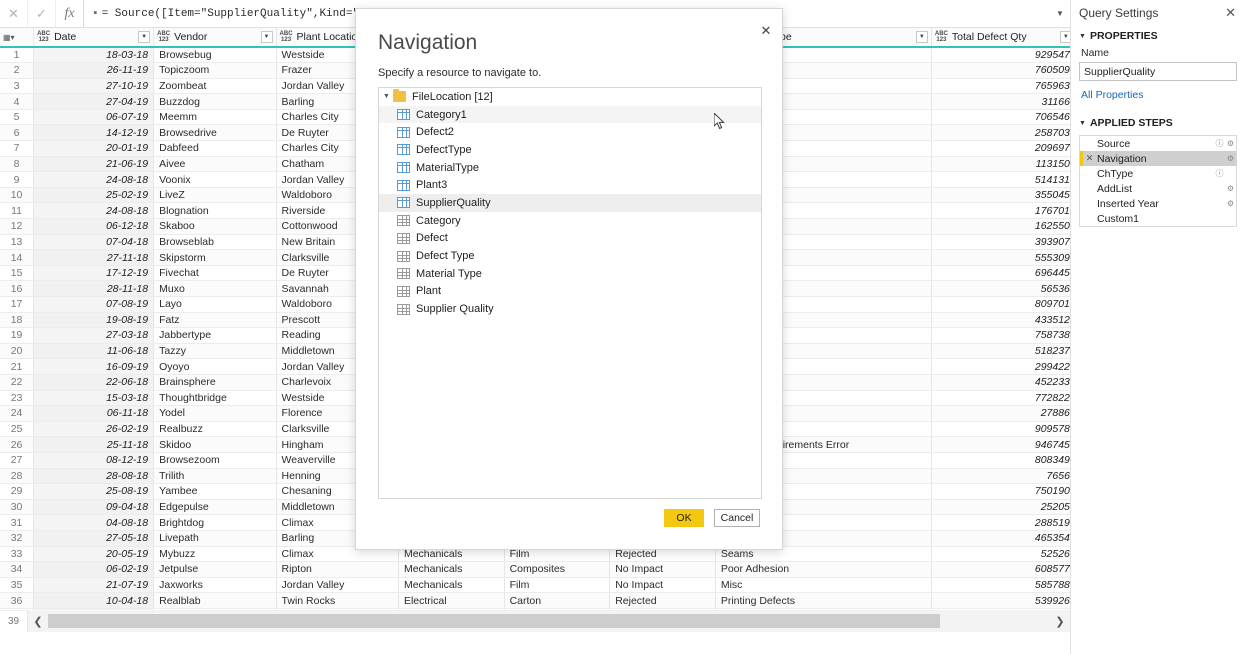  I want to click on cell-vendor: Yambee, so click(215, 491).